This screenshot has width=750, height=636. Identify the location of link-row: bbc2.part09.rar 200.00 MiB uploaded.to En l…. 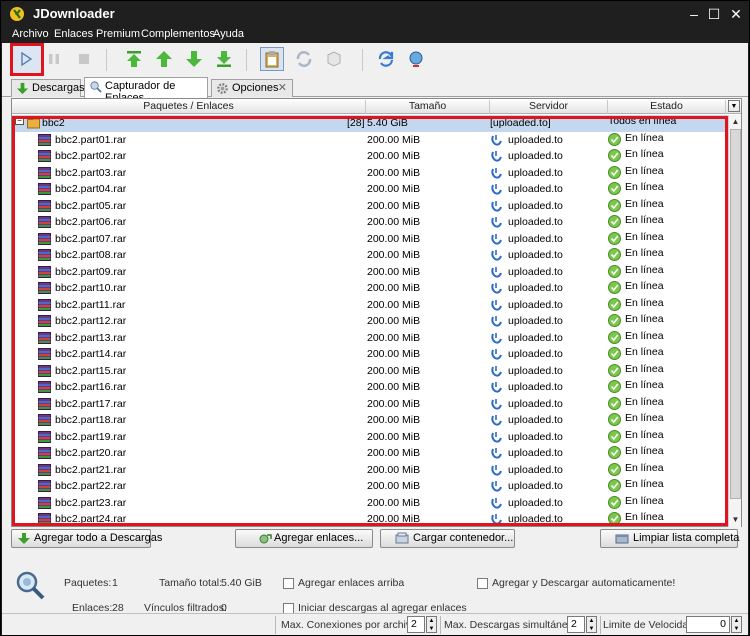
(370, 272).